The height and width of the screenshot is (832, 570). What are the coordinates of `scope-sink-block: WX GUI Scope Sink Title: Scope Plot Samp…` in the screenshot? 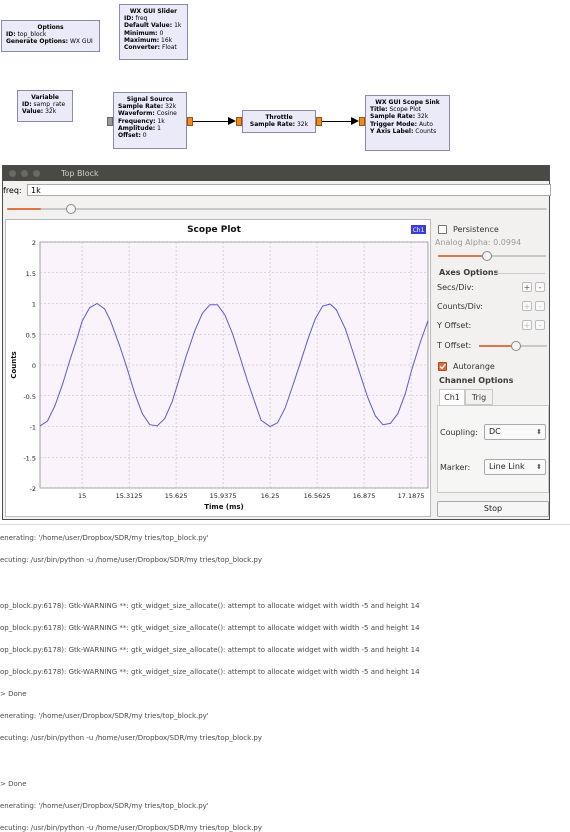 It's located at (407, 123).